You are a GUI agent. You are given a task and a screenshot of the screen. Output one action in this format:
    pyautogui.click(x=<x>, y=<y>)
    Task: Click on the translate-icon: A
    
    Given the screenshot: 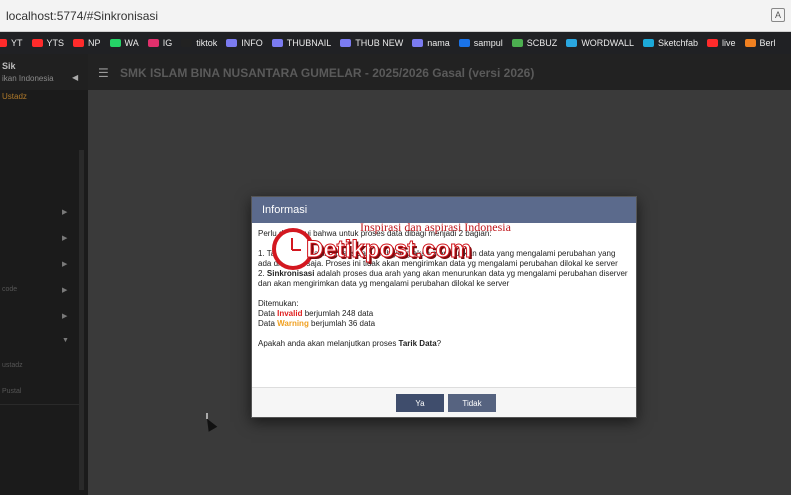 What is the action you would take?
    pyautogui.click(x=778, y=15)
    